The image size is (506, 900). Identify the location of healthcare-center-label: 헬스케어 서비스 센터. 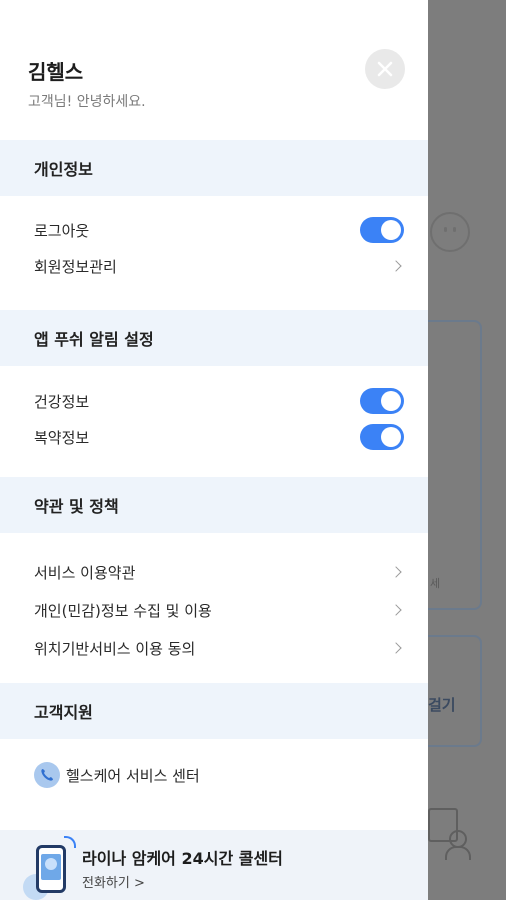
(133, 775).